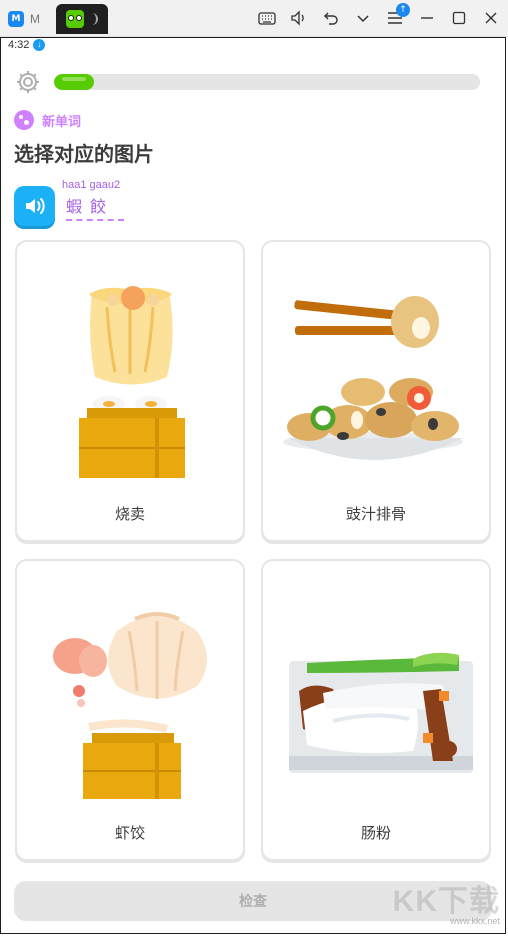 Image resolution: width=508 pixels, height=936 pixels. Describe the element at coordinates (375, 833) in the screenshot. I see `choice-label: 肠粉` at that location.